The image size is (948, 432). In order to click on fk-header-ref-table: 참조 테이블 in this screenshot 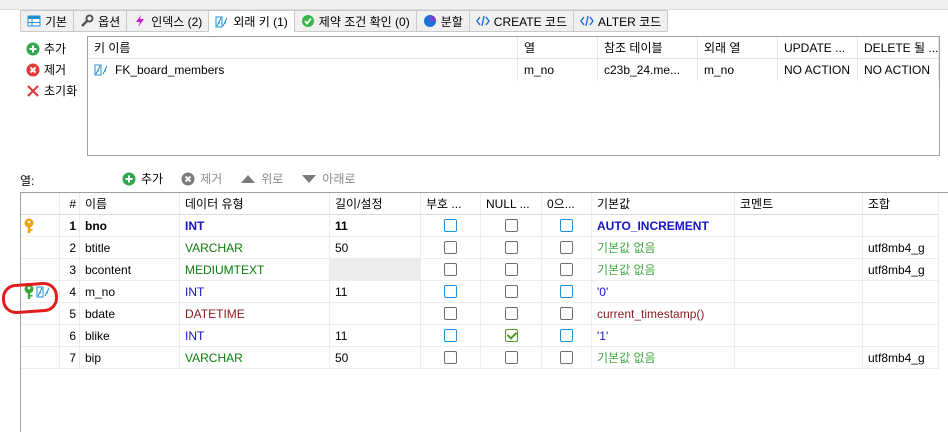, I will do `click(648, 47)`.